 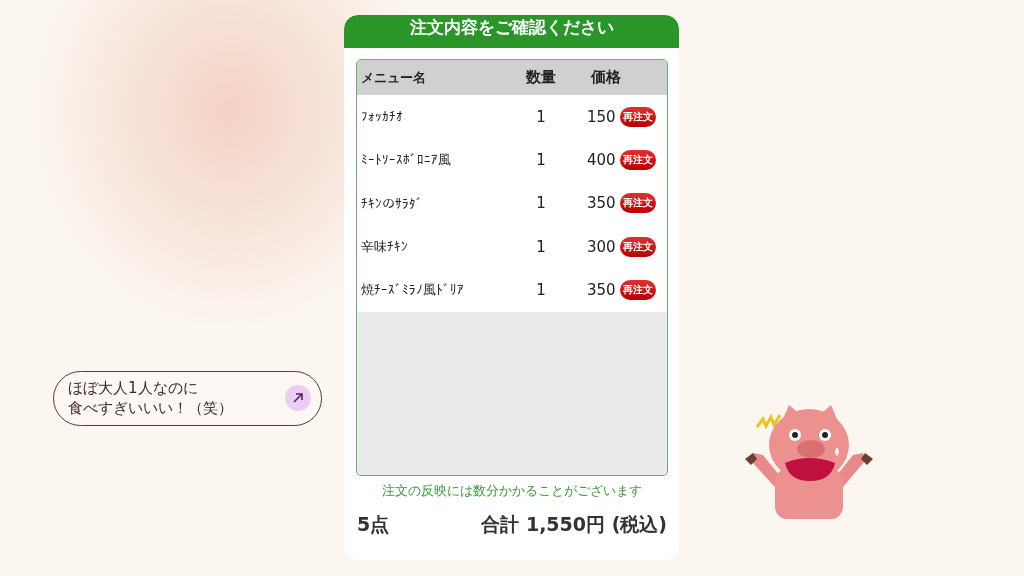 What do you see at coordinates (601, 116) in the screenshot?
I see `price-cell: 150` at bounding box center [601, 116].